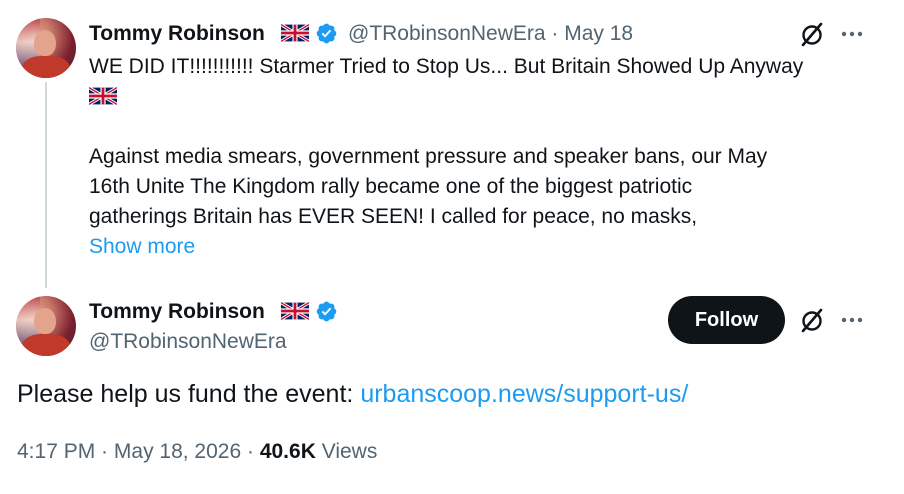 The image size is (904, 494). I want to click on tweet-meta: @TRobinsonNewEra · May 18, so click(491, 33).